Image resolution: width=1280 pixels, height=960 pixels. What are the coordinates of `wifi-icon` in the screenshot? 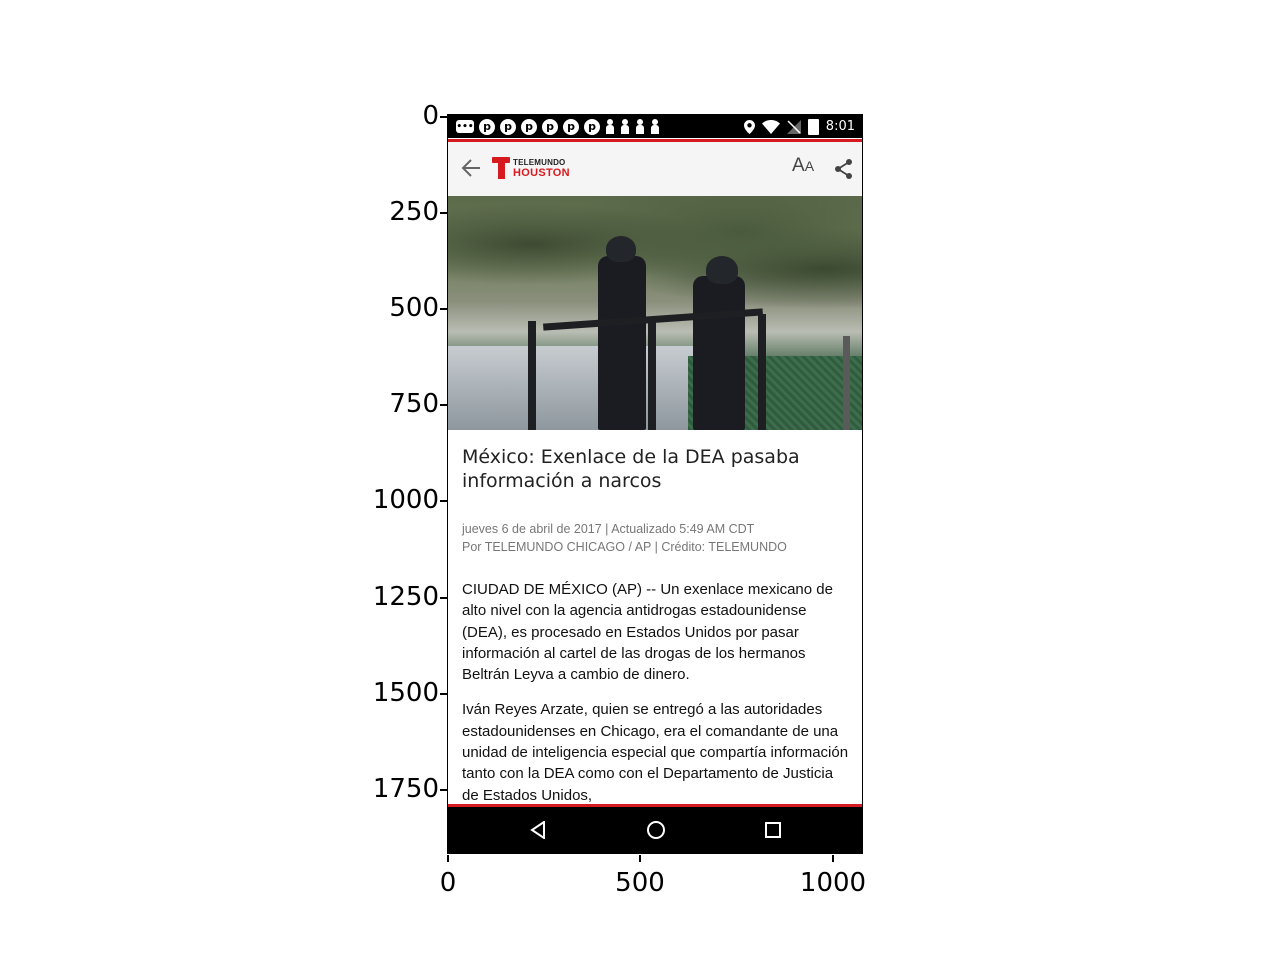 It's located at (770, 126).